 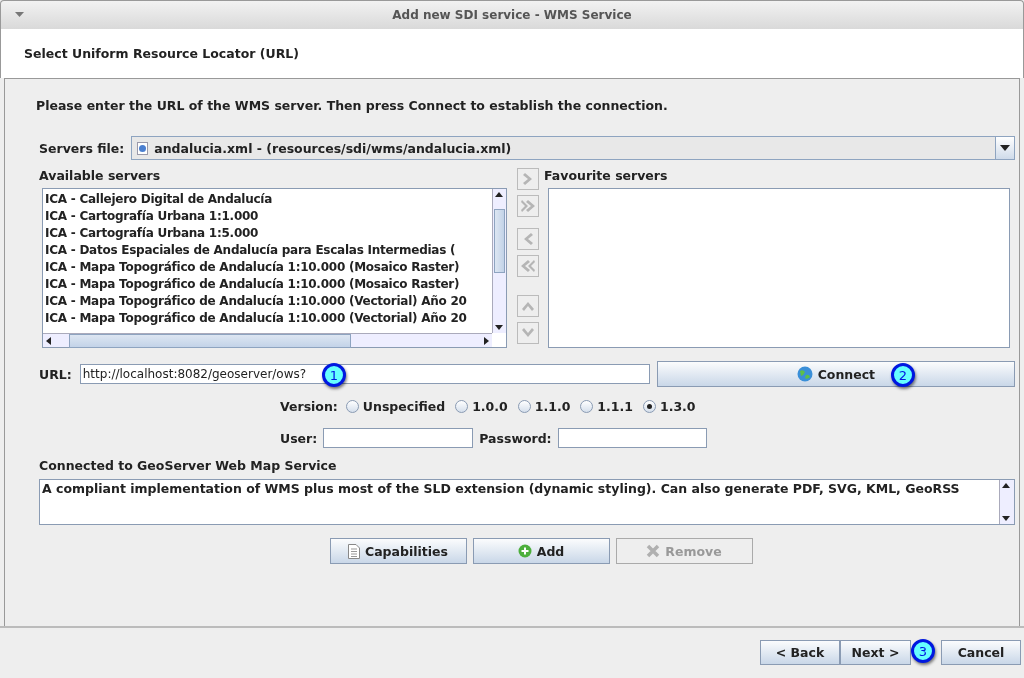 What do you see at coordinates (398, 438) in the screenshot?
I see `user-field` at bounding box center [398, 438].